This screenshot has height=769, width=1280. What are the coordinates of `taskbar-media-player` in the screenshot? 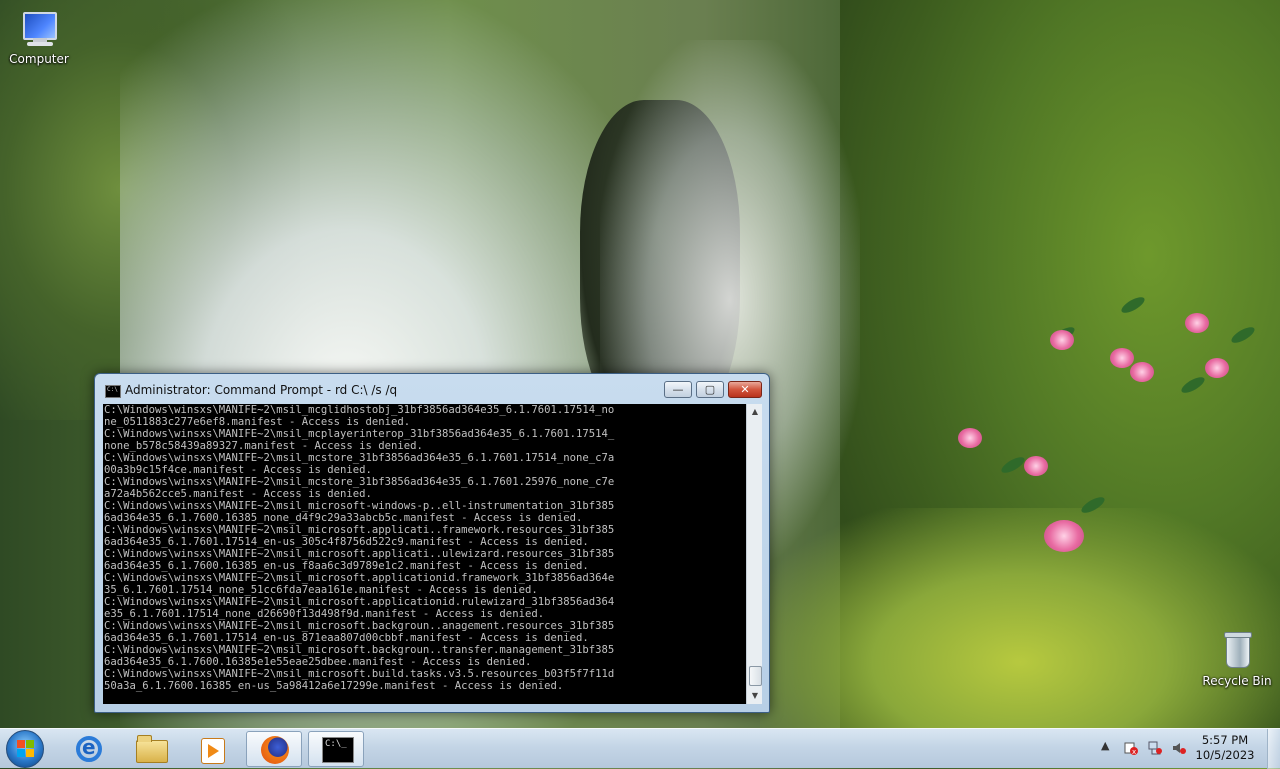 It's located at (212, 749).